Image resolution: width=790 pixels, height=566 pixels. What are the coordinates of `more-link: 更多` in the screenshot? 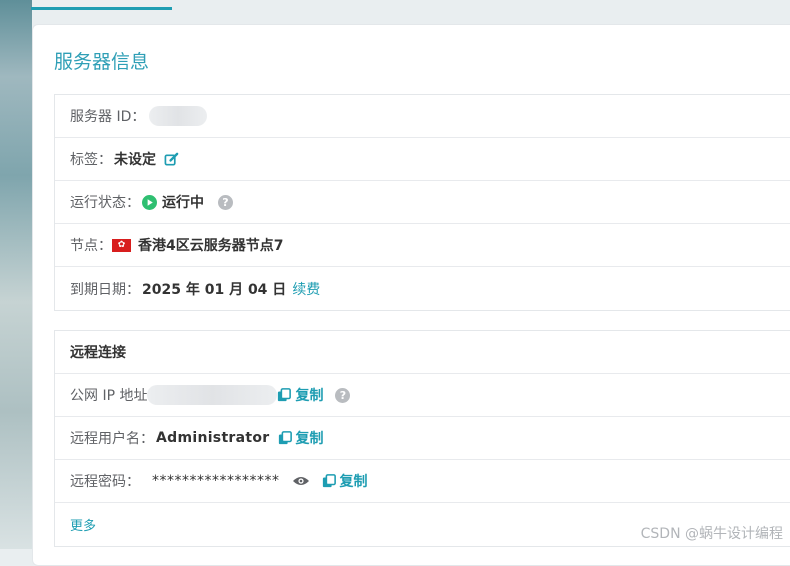 It's located at (83, 524).